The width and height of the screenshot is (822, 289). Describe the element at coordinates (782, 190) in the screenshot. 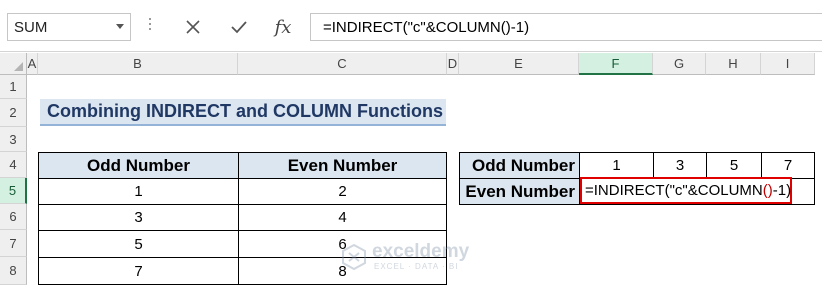

I see `edit-formula-part2: -1)` at that location.